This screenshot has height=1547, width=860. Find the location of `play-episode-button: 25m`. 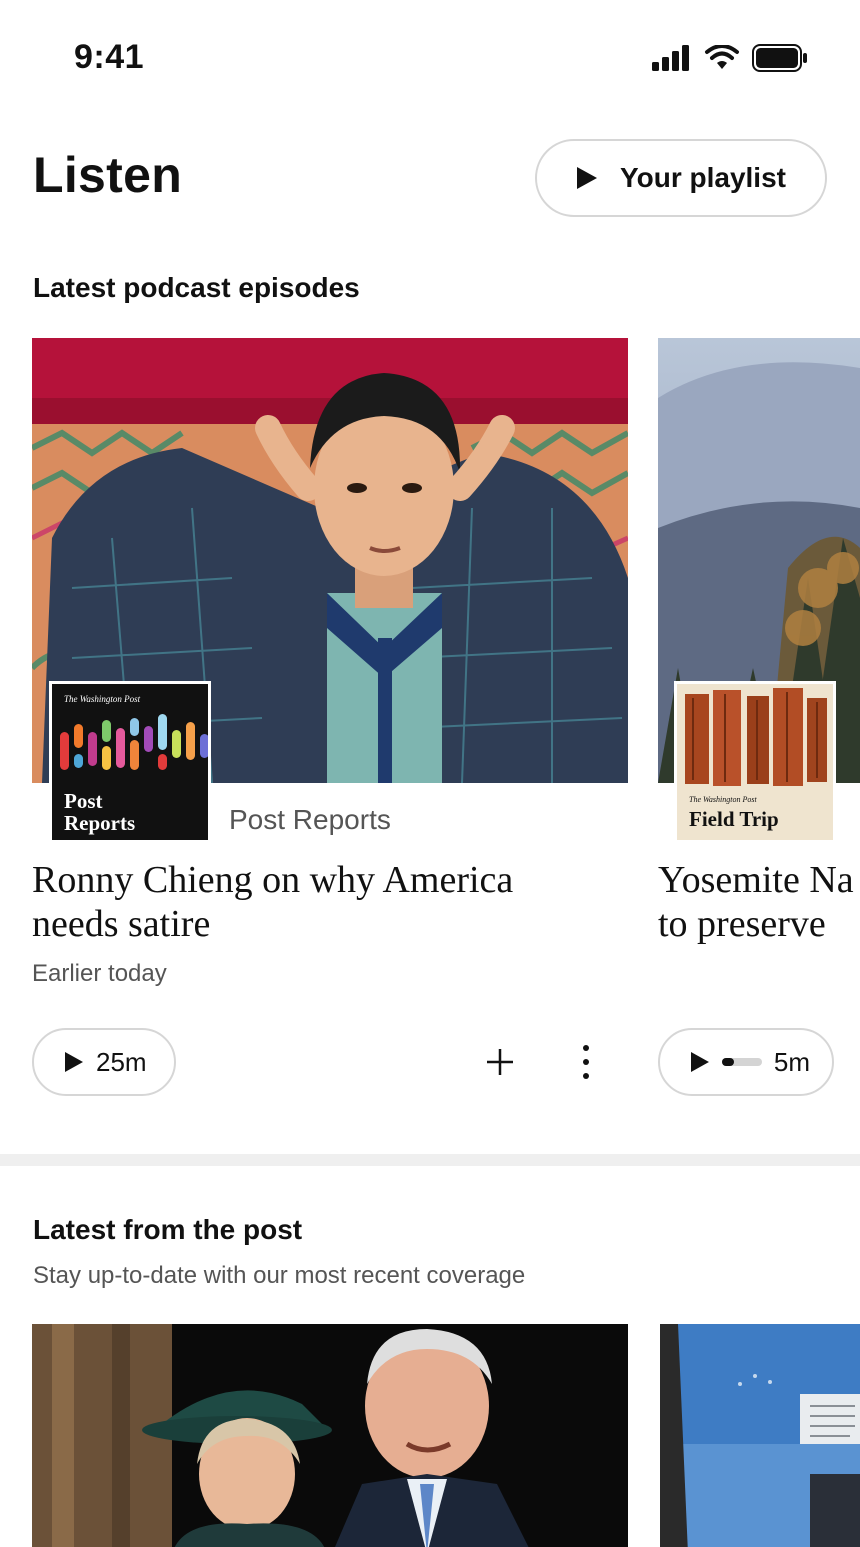

play-episode-button: 25m is located at coordinates (104, 1062).